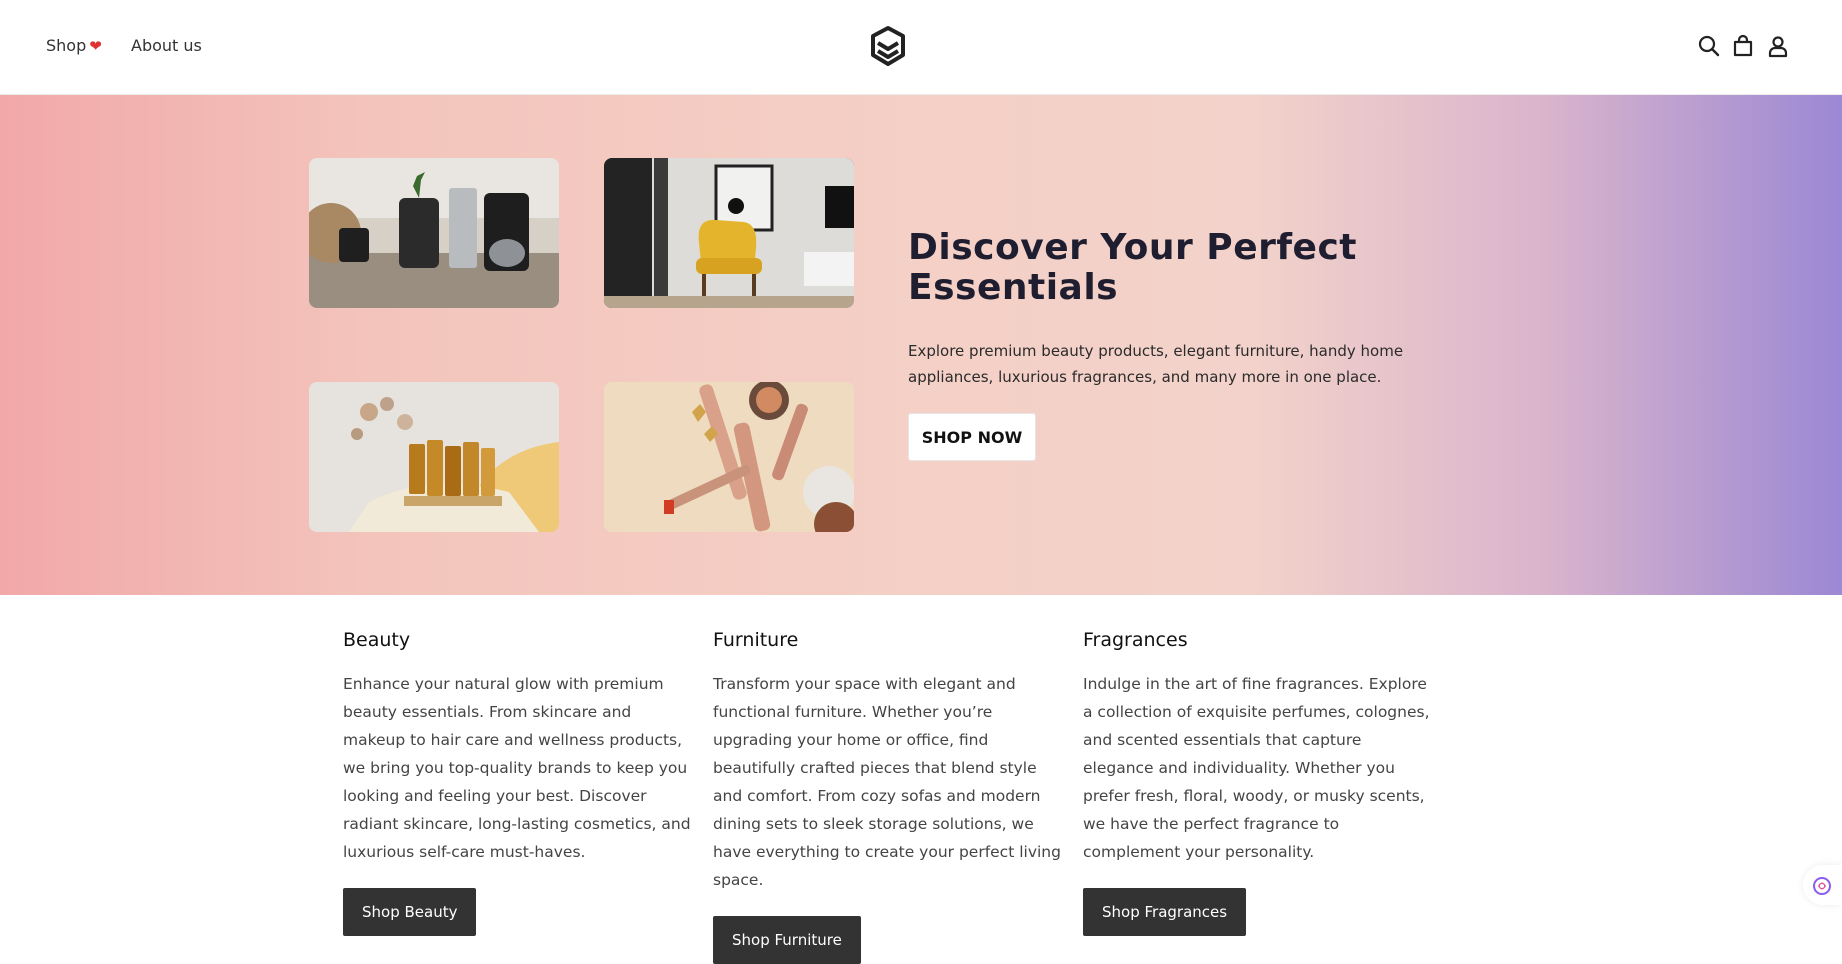 This screenshot has width=1842, height=964. I want to click on category-title: Fragrances, so click(1135, 640).